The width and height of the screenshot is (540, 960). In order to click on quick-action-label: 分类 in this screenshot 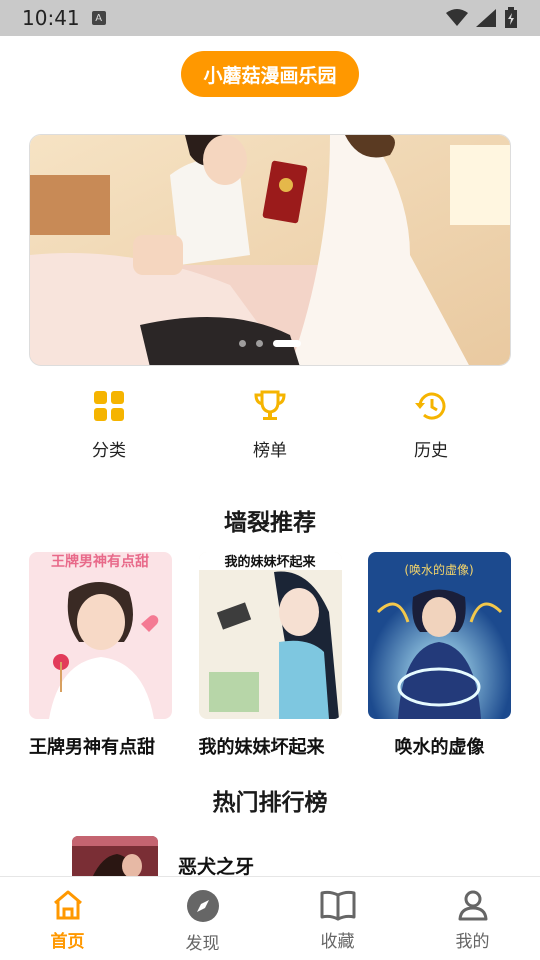, I will do `click(109, 451)`.